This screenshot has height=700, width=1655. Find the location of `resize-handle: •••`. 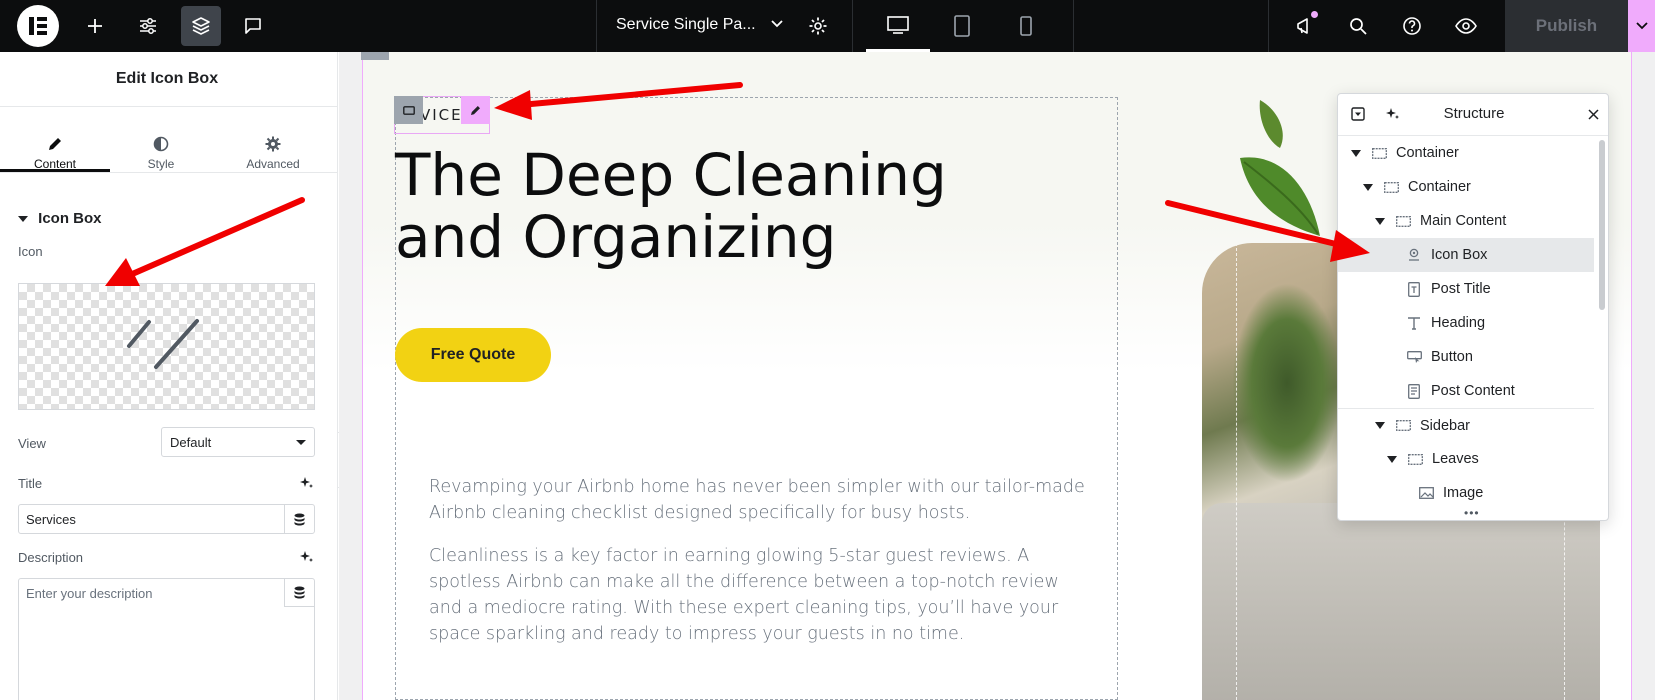

resize-handle: ••• is located at coordinates (1472, 513).